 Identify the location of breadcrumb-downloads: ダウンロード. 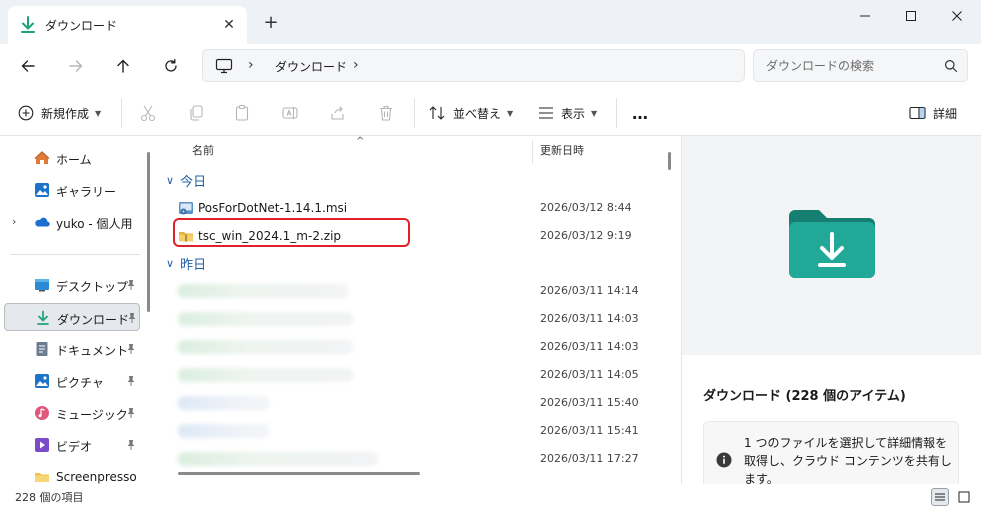
(311, 66).